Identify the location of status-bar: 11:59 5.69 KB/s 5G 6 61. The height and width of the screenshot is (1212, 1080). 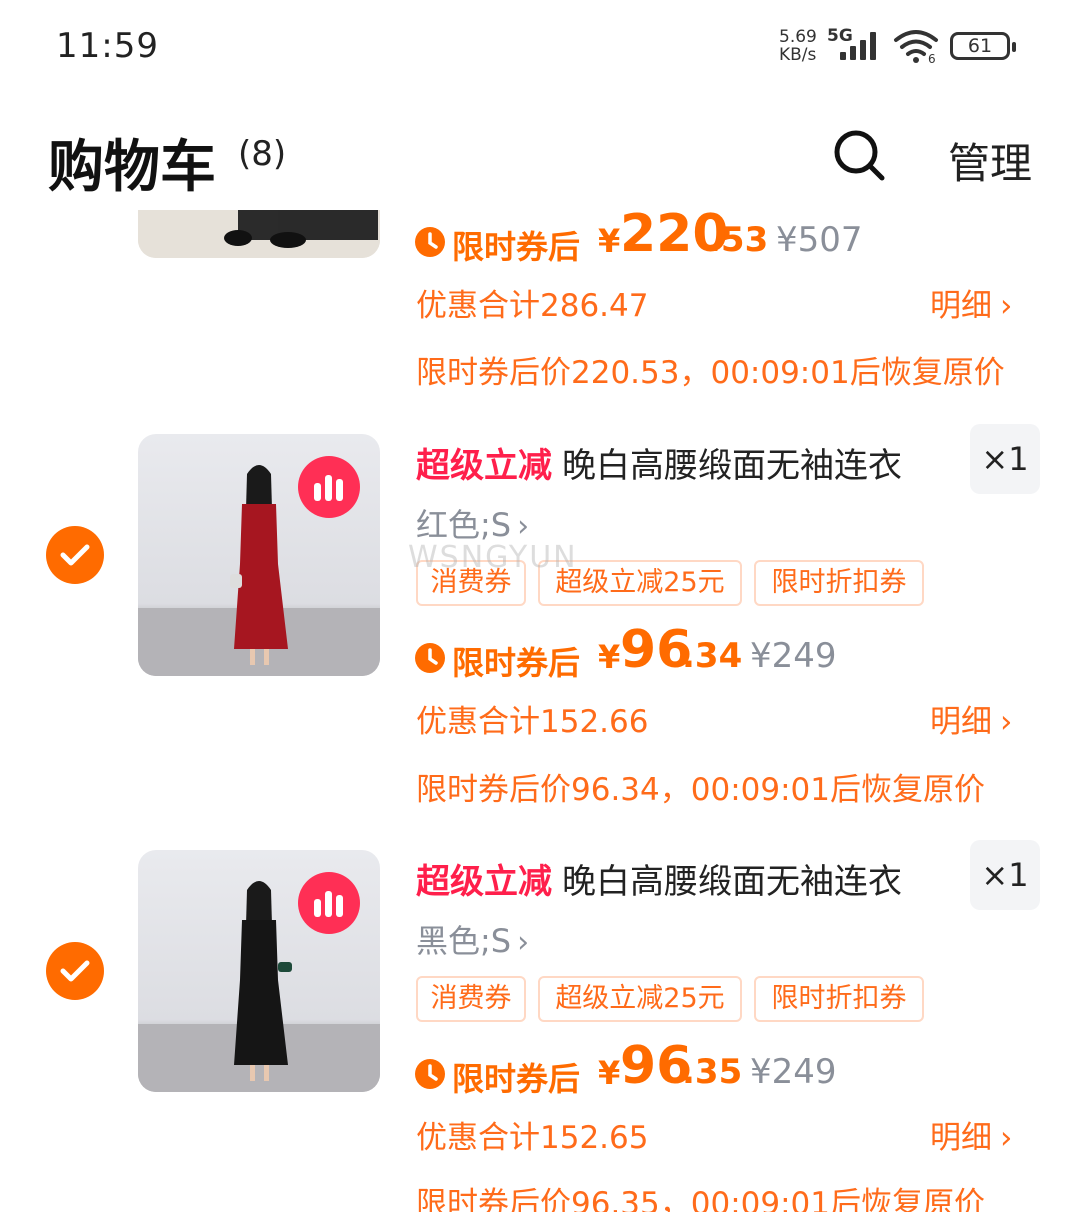
(540, 45).